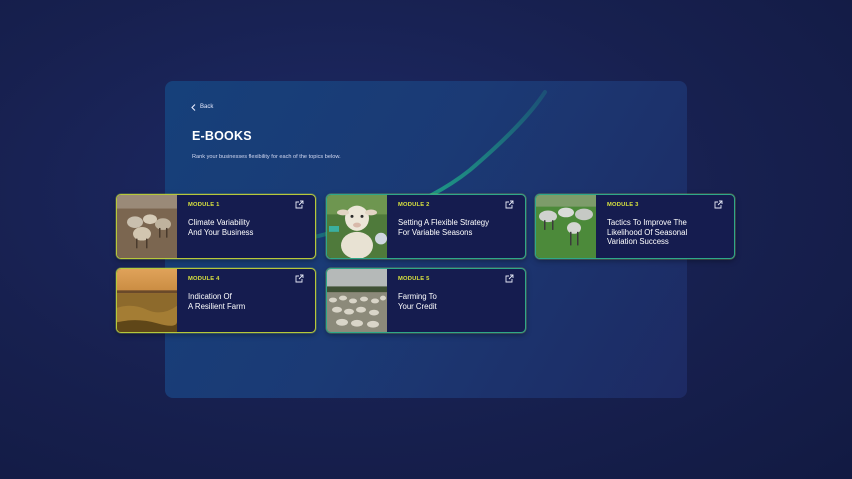 The image size is (852, 479). What do you see at coordinates (357, 300) in the screenshot?
I see `module-5-image` at bounding box center [357, 300].